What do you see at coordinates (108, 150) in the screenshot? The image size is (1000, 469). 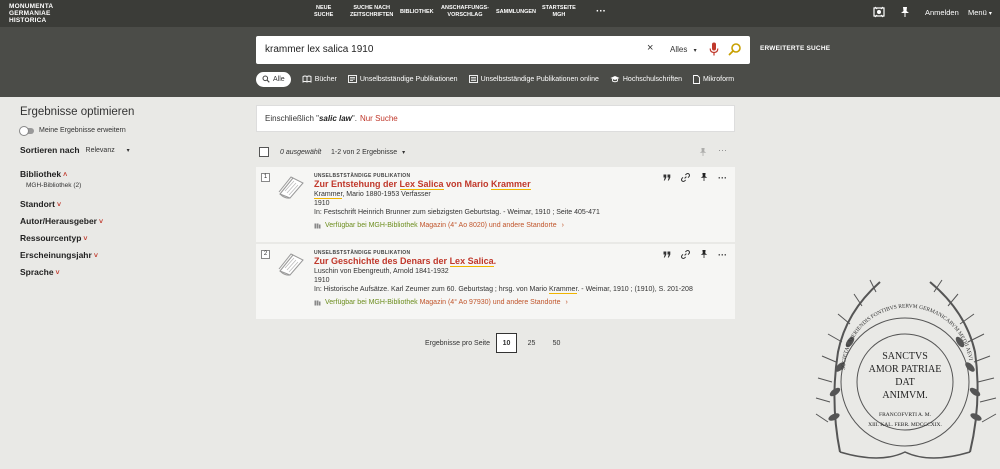 I see `sort-select: Relevanz ▾` at bounding box center [108, 150].